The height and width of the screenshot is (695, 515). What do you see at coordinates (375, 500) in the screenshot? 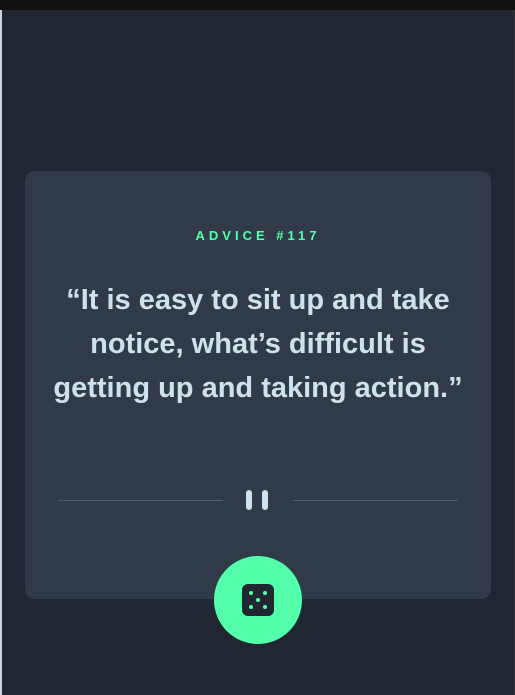
I see `divider-line-right` at bounding box center [375, 500].